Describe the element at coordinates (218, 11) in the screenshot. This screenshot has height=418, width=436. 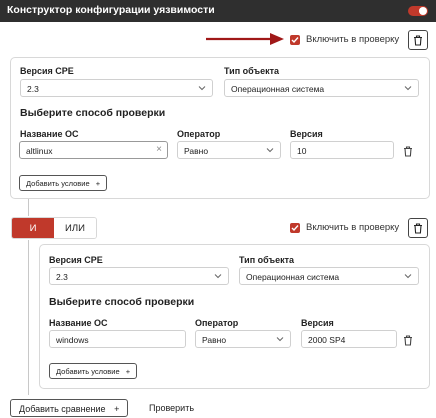
I see `title-bar: Конструктор конфигурации уязвимости` at that location.